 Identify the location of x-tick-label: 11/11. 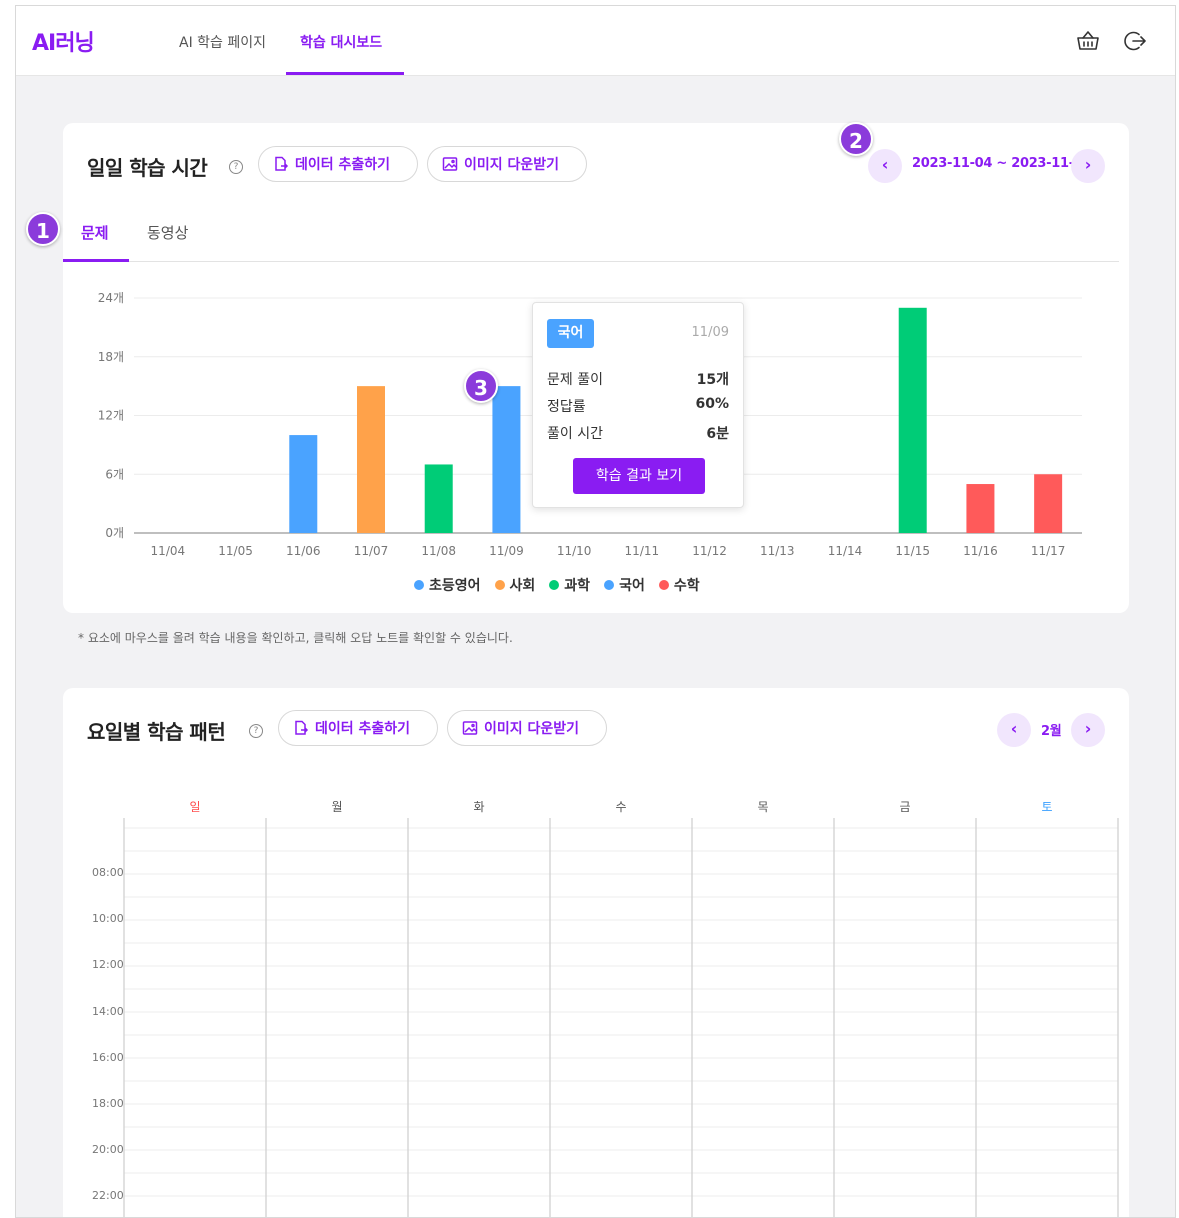
(642, 551).